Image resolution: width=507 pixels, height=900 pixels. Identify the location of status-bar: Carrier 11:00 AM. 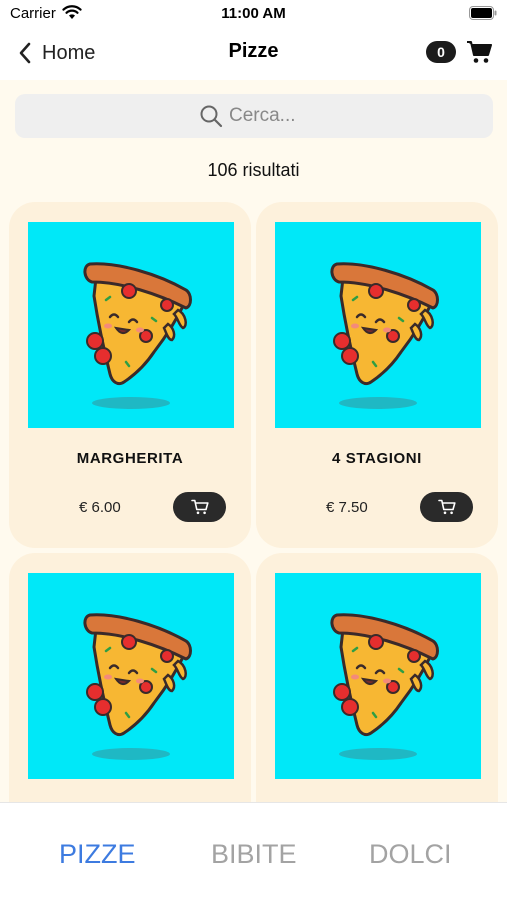
(253, 14).